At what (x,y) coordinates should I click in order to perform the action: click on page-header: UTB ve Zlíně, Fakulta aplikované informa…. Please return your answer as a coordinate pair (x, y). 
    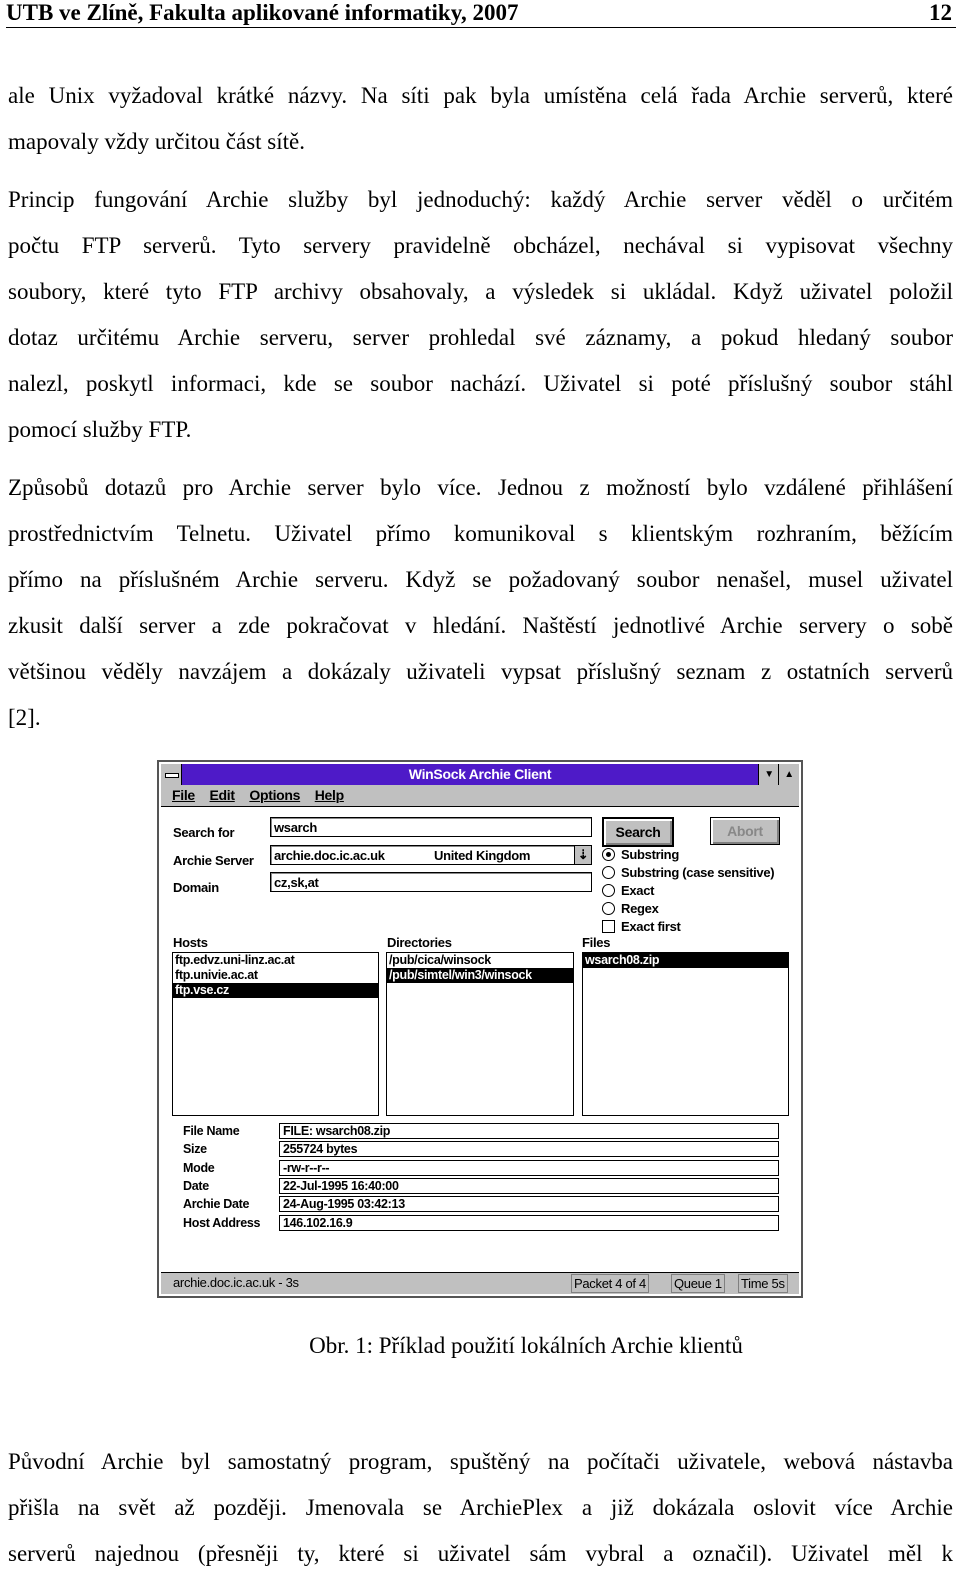
    Looking at the image, I should click on (481, 14).